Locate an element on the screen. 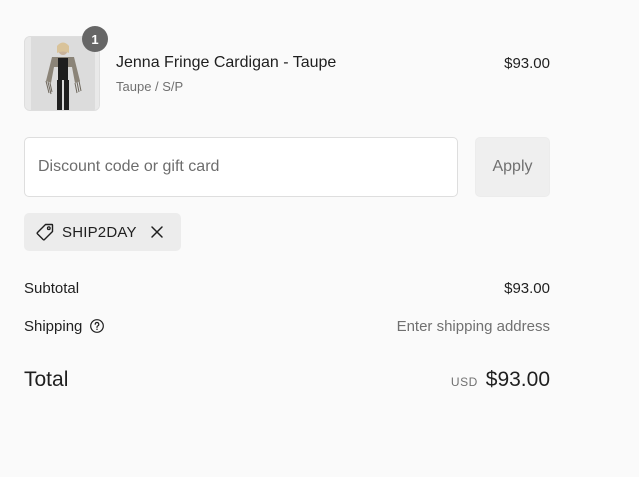  shipping-label-group: Shipping is located at coordinates (64, 326).